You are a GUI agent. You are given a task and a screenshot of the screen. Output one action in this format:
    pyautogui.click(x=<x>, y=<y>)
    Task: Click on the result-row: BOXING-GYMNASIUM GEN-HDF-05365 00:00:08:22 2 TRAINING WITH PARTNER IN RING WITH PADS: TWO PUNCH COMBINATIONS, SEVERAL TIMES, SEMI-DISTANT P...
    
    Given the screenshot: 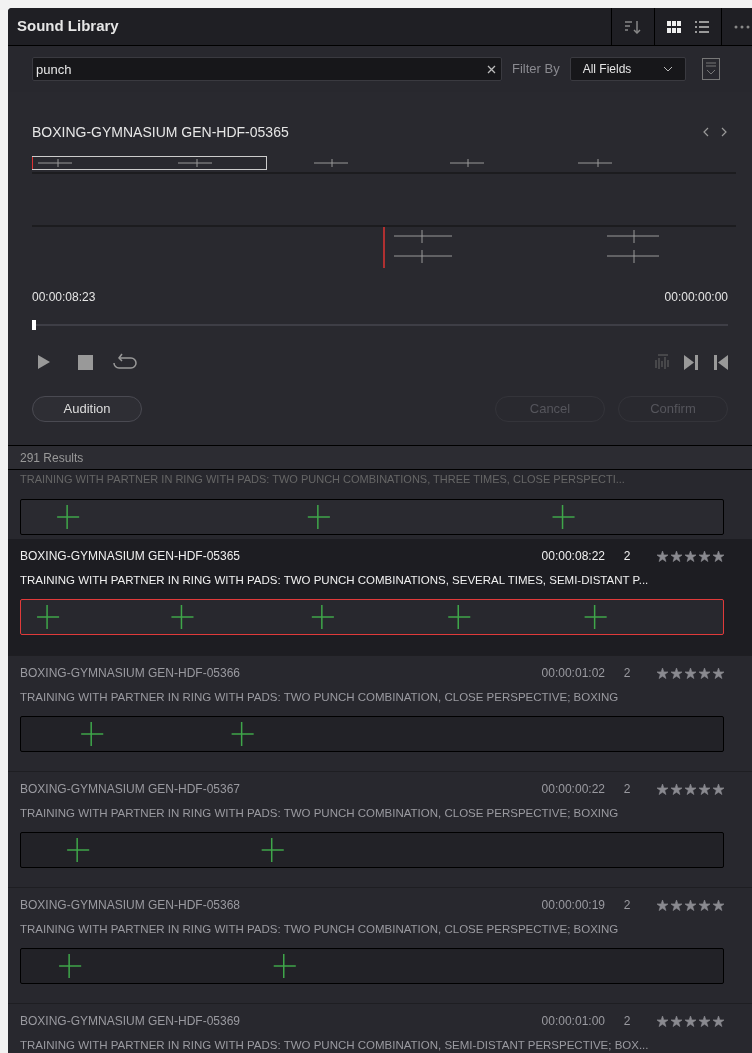 What is the action you would take?
    pyautogui.click(x=380, y=597)
    